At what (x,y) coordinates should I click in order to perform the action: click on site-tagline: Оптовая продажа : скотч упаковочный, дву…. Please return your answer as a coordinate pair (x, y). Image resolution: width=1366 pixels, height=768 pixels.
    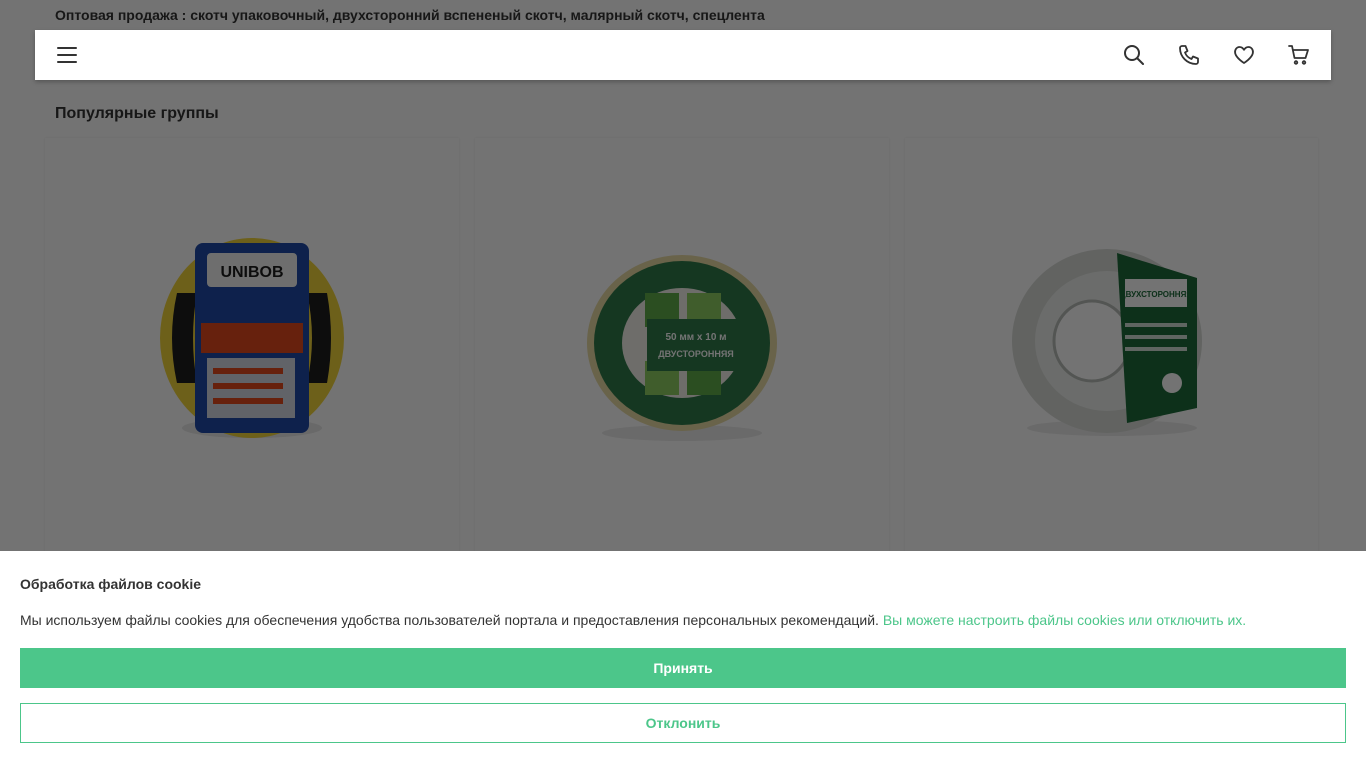
    Looking at the image, I should click on (410, 15).